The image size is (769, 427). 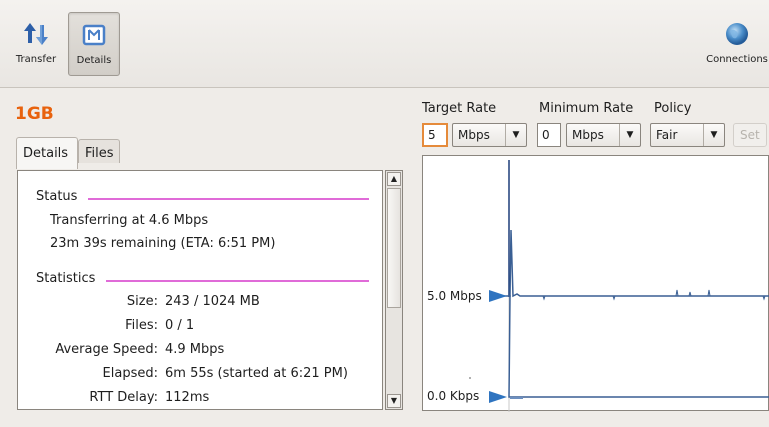 I want to click on status-remaining-time: 23m 39s remaining (ETA: 6:51 PM), so click(x=163, y=243).